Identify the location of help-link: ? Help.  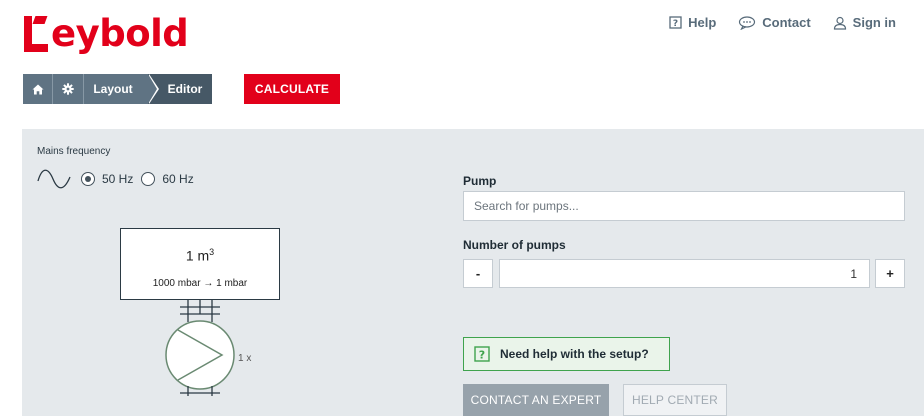
(692, 22).